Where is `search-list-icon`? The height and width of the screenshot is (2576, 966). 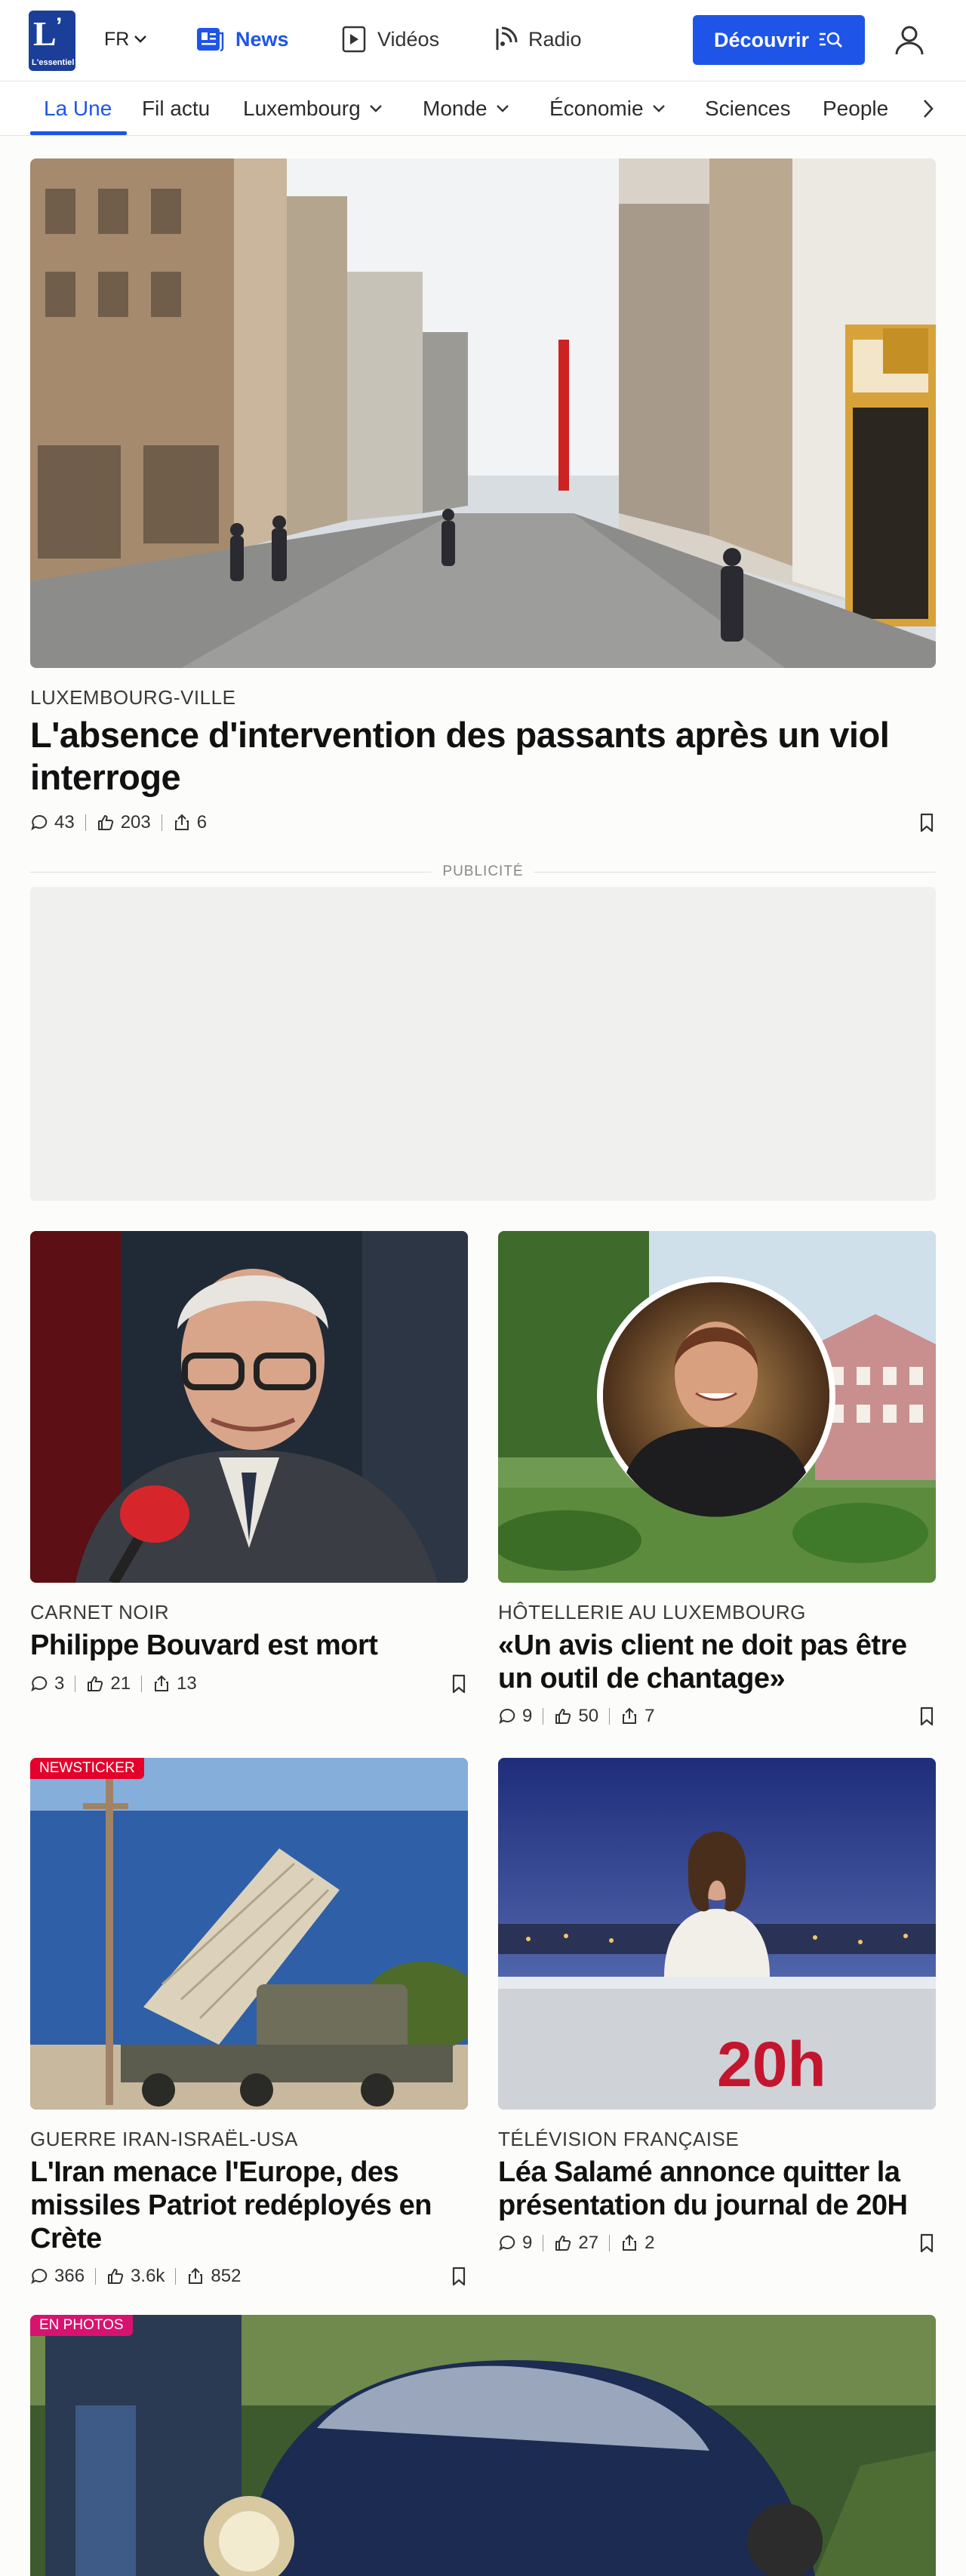
search-list-icon is located at coordinates (831, 40).